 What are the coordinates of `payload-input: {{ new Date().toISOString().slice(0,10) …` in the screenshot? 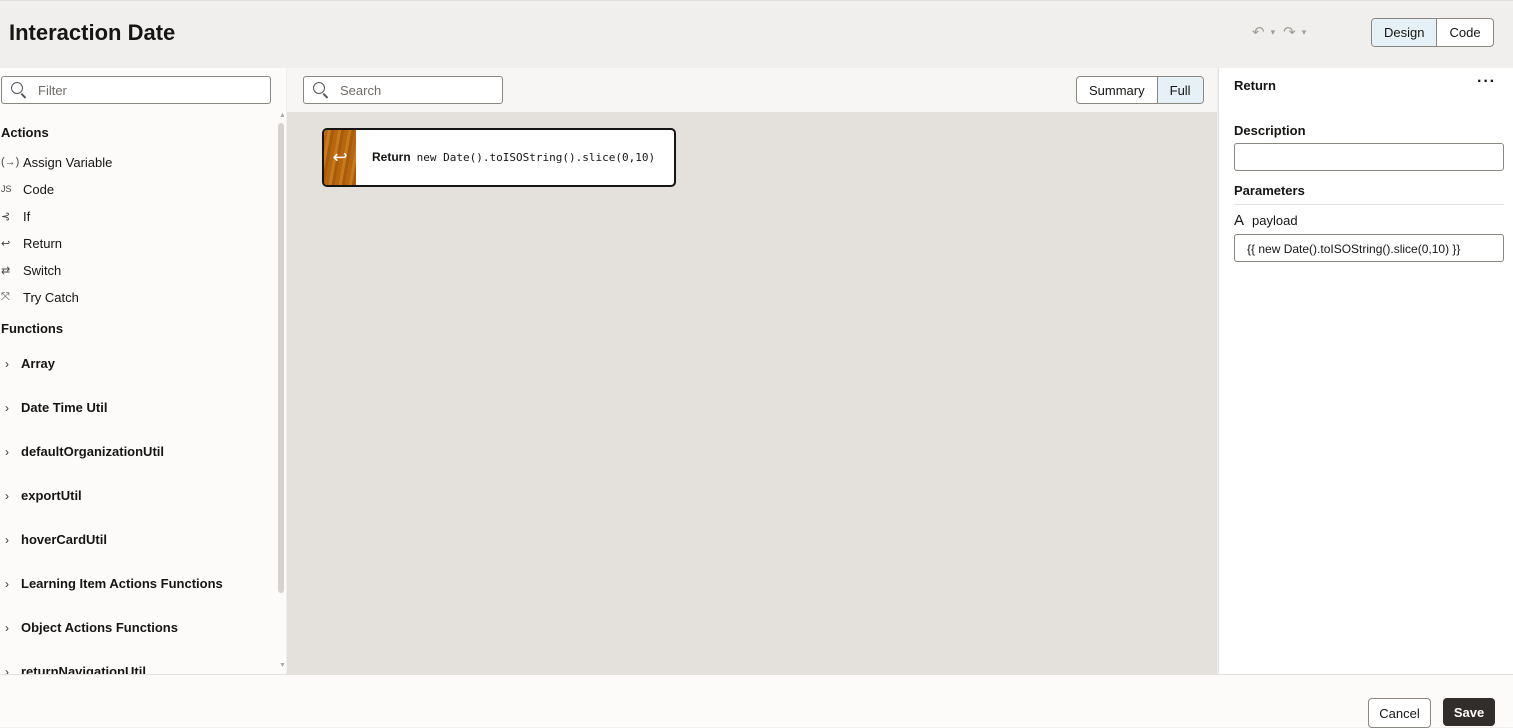 It's located at (1369, 248).